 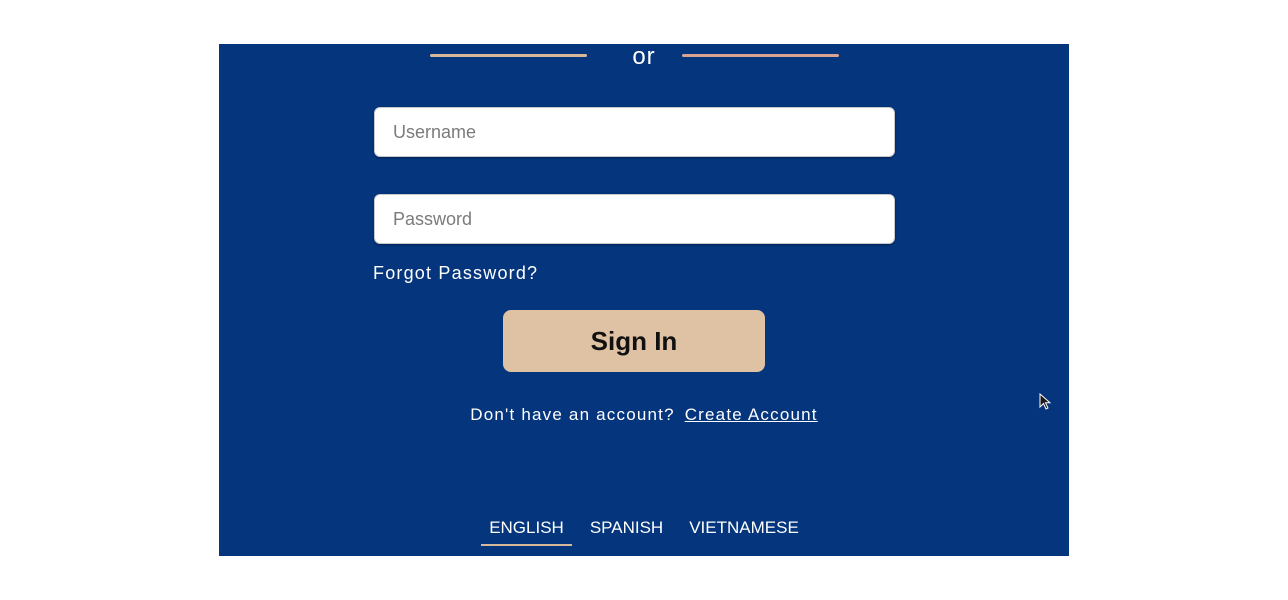 I want to click on password-input, so click(x=634, y=219).